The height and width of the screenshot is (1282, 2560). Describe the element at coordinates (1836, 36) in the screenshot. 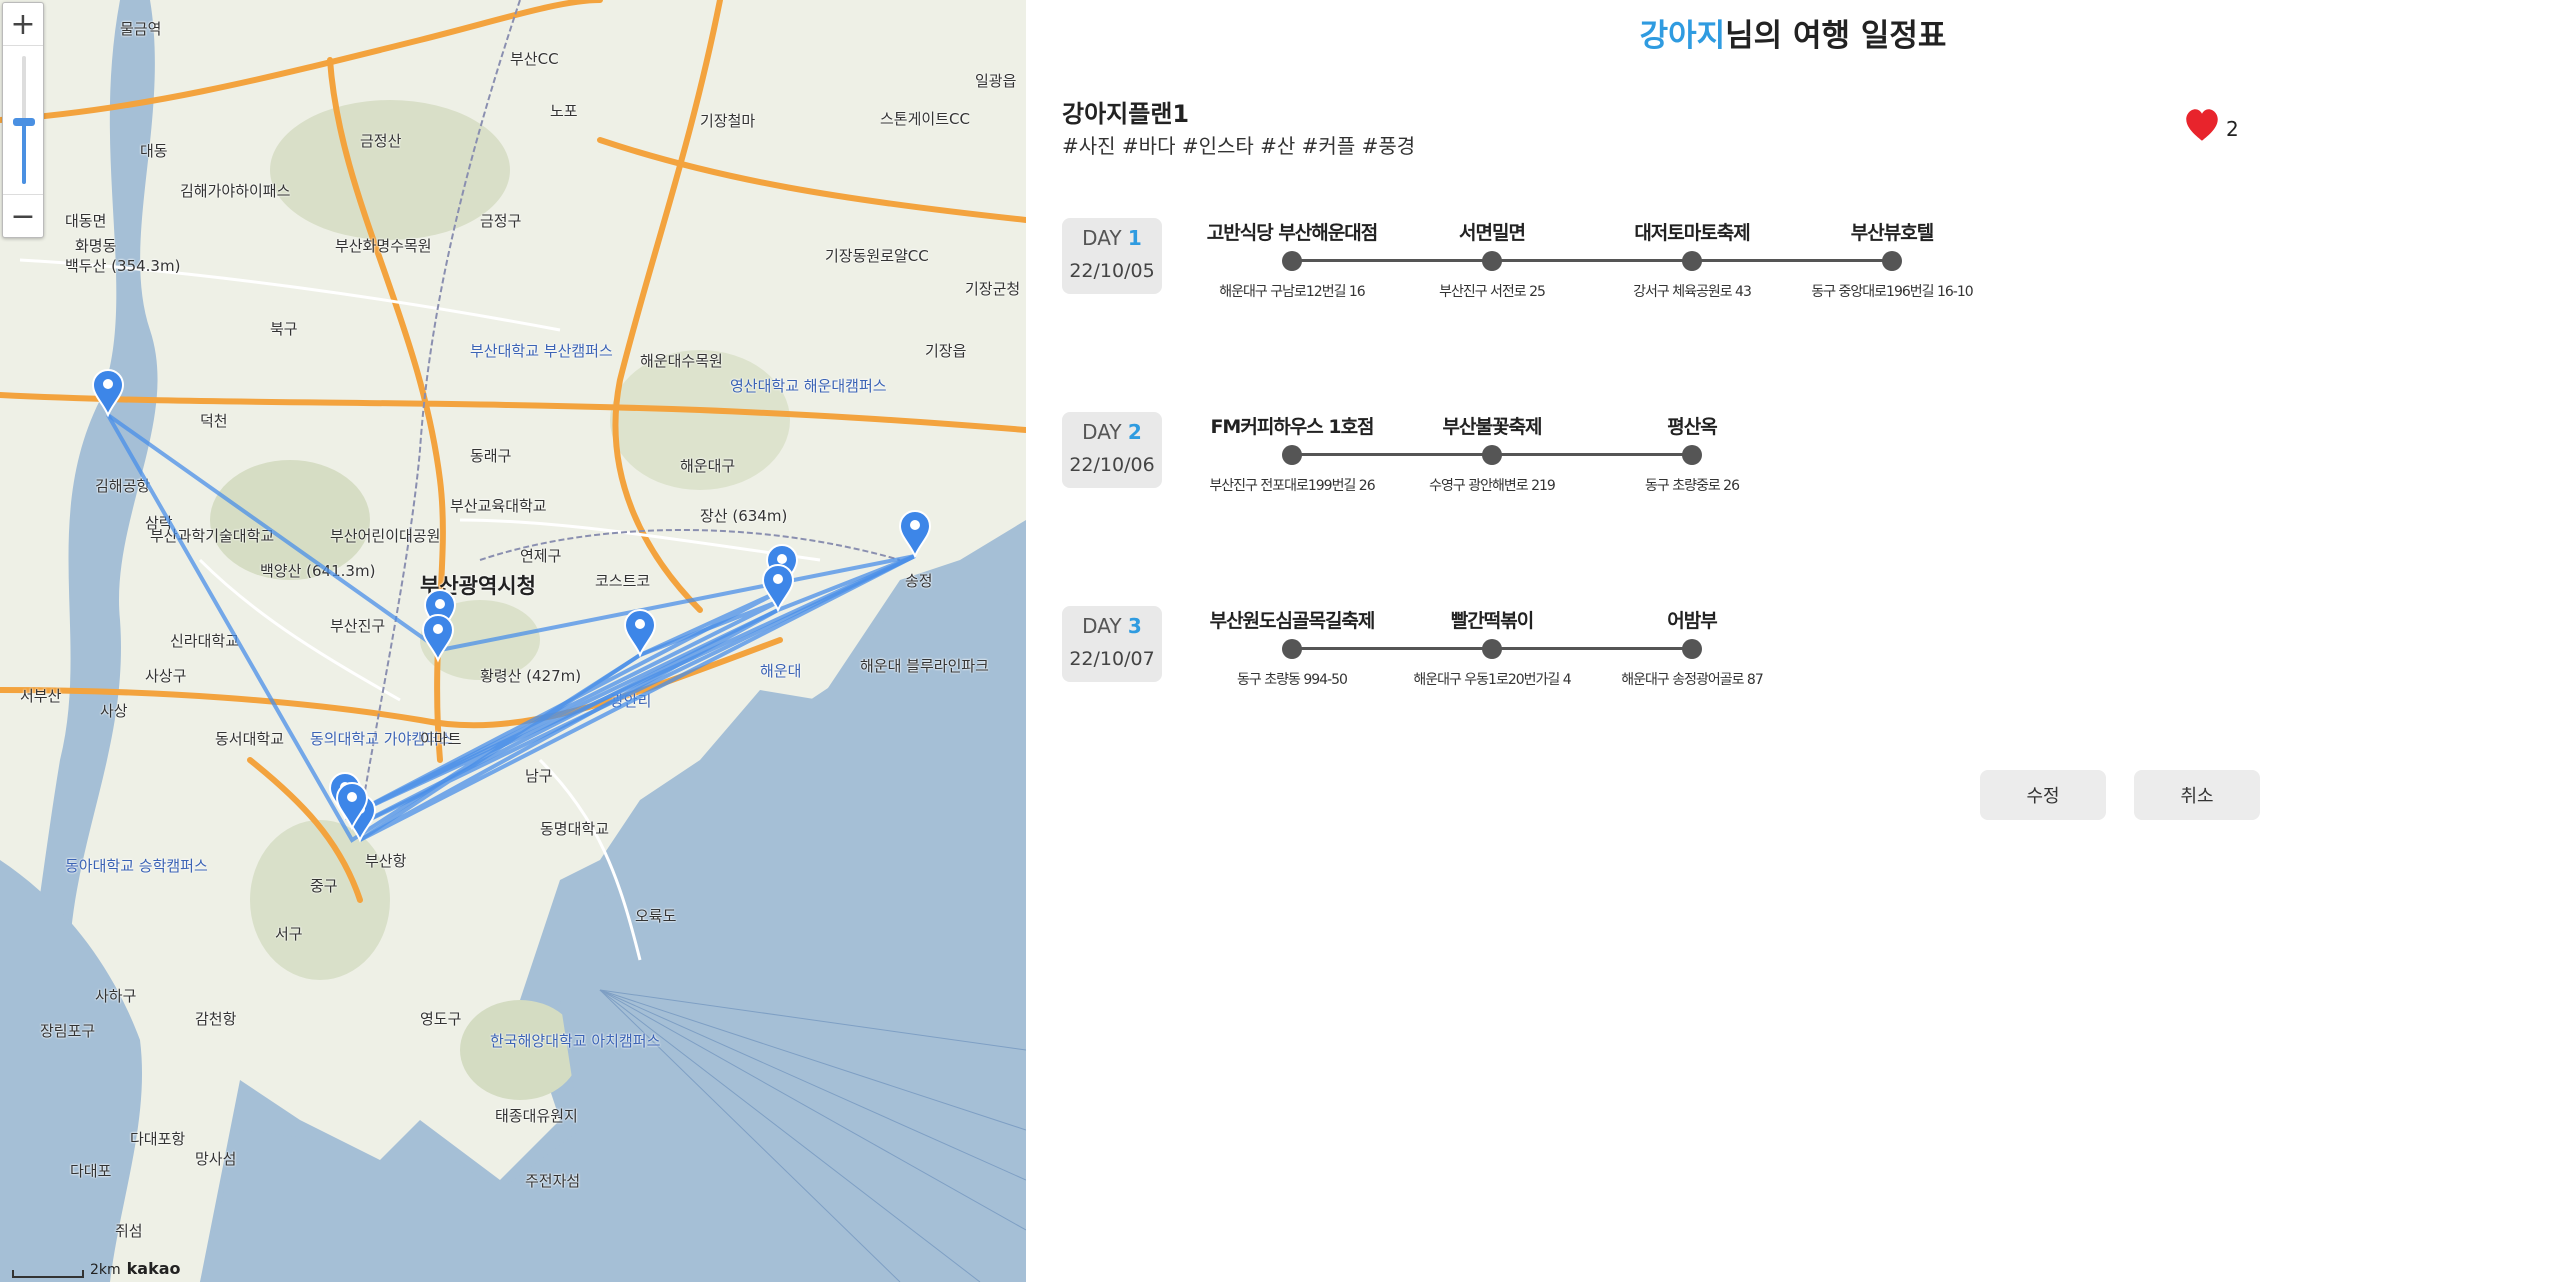

I see `page-title-text: 님의 여행 일정표` at that location.